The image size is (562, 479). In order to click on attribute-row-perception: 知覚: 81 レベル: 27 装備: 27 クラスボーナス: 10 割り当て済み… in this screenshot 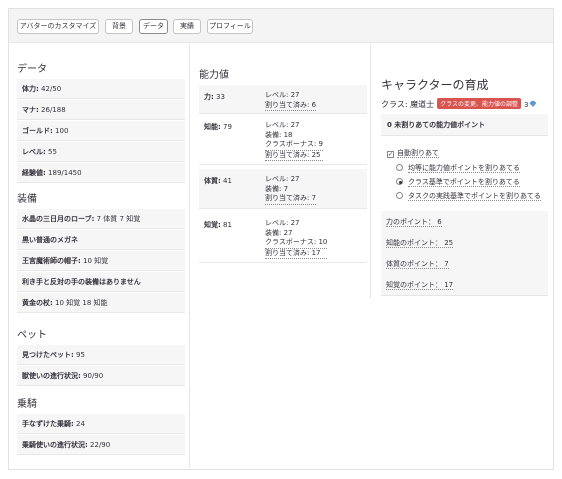, I will do `click(283, 238)`.